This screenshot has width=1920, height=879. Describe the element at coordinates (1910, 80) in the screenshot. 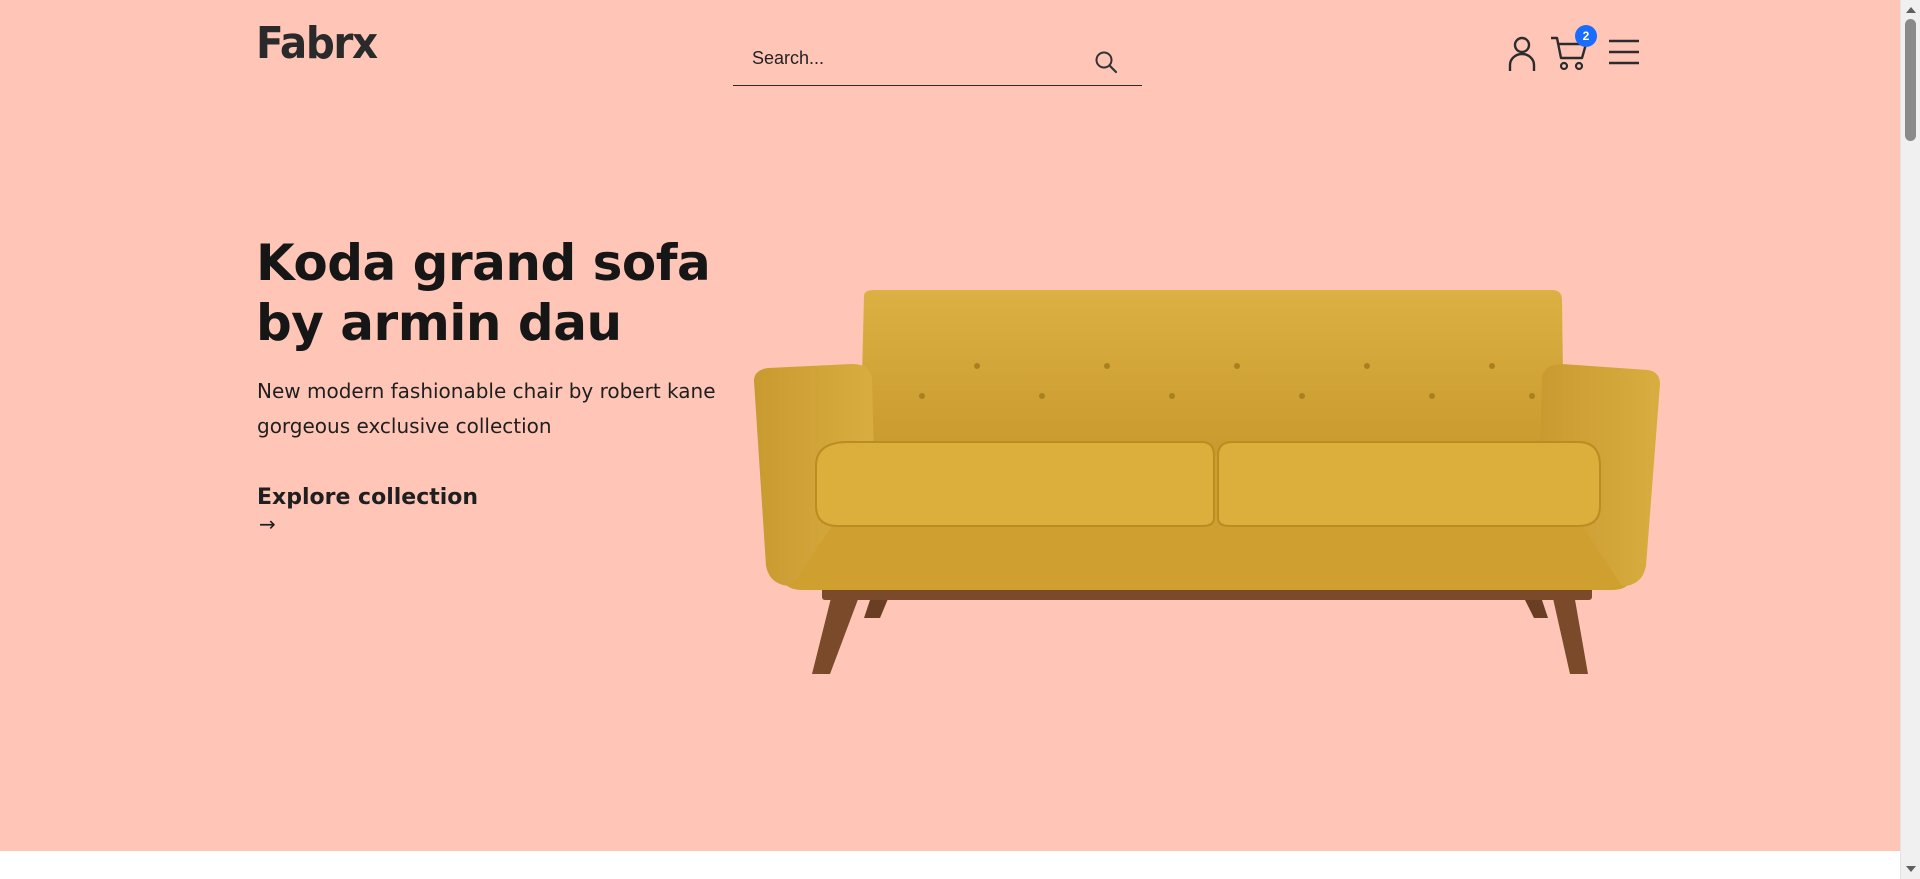

I see `scroll-thumb` at that location.